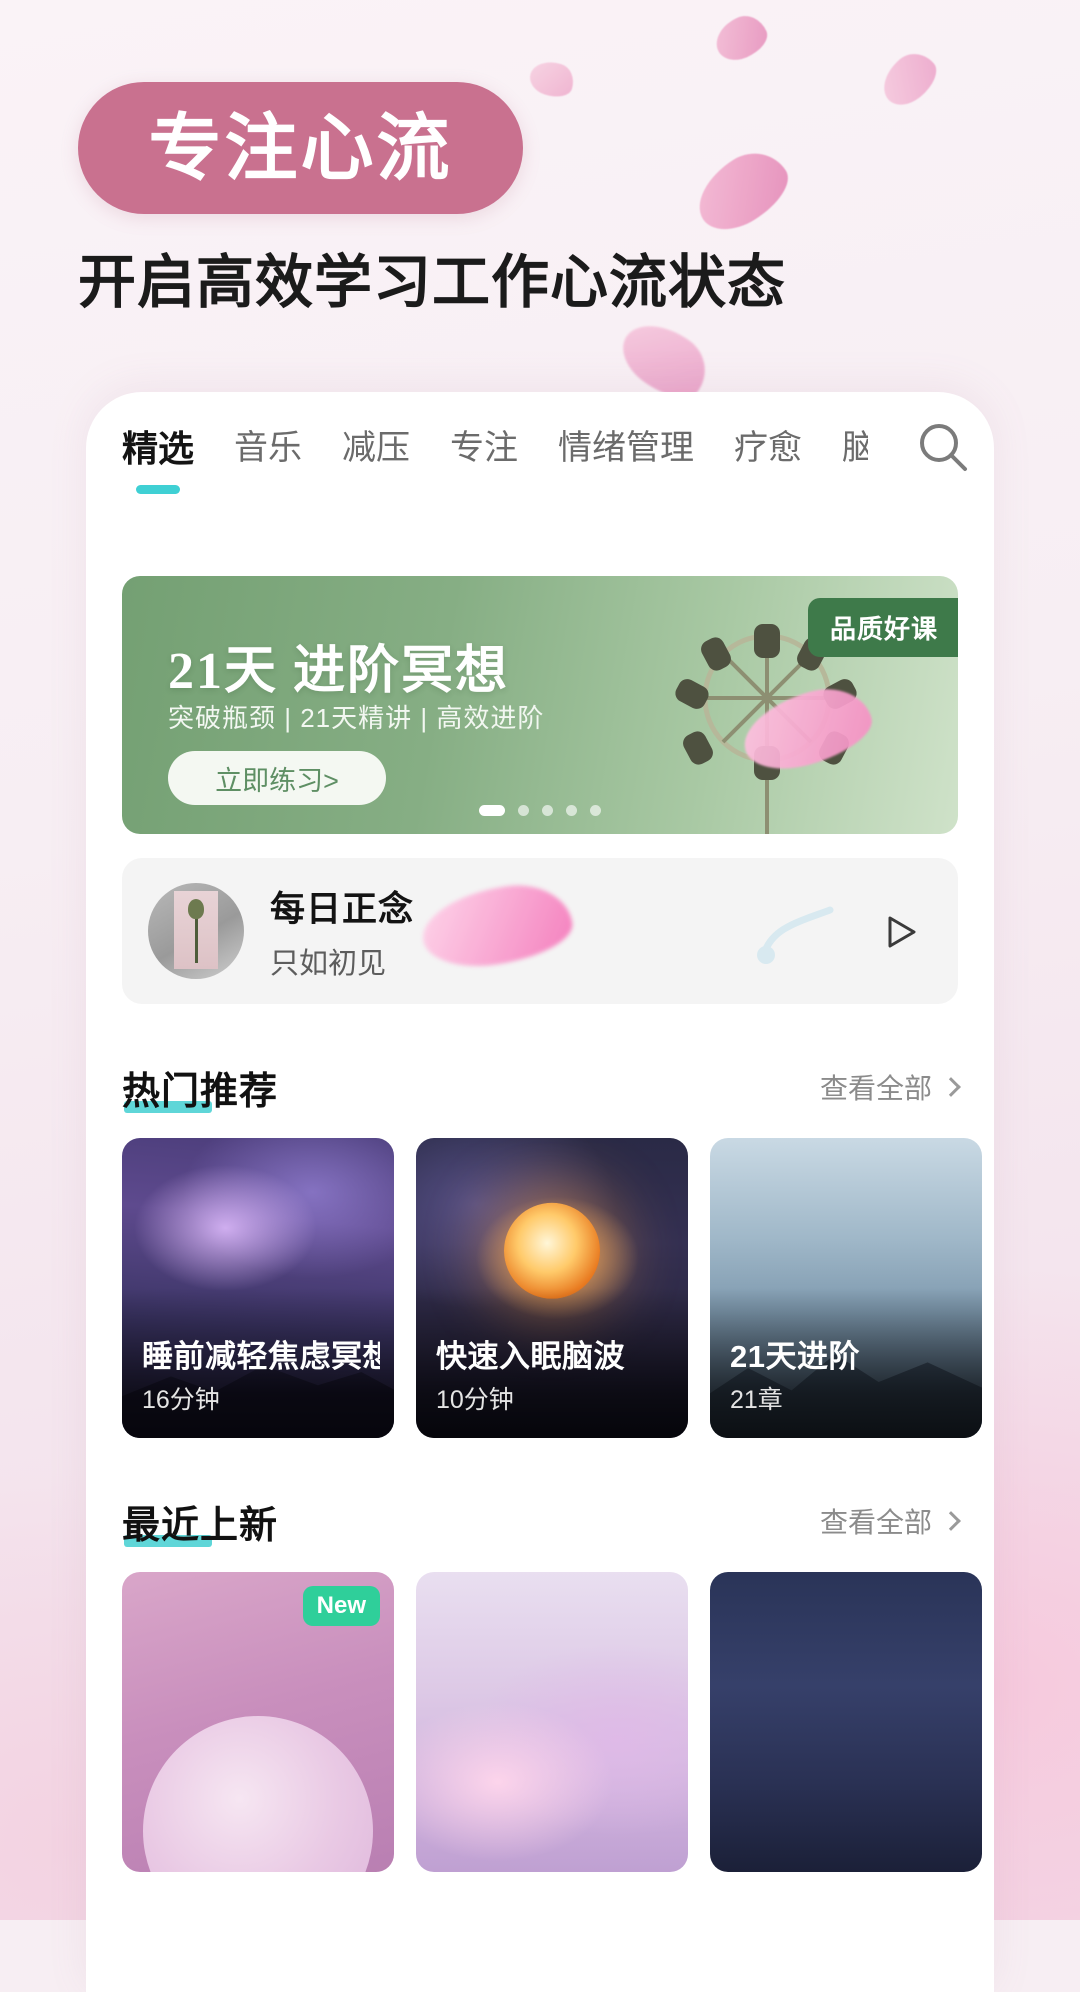 The image size is (1080, 1992). Describe the element at coordinates (376, 448) in the screenshot. I see `tab-label: 减压` at that location.